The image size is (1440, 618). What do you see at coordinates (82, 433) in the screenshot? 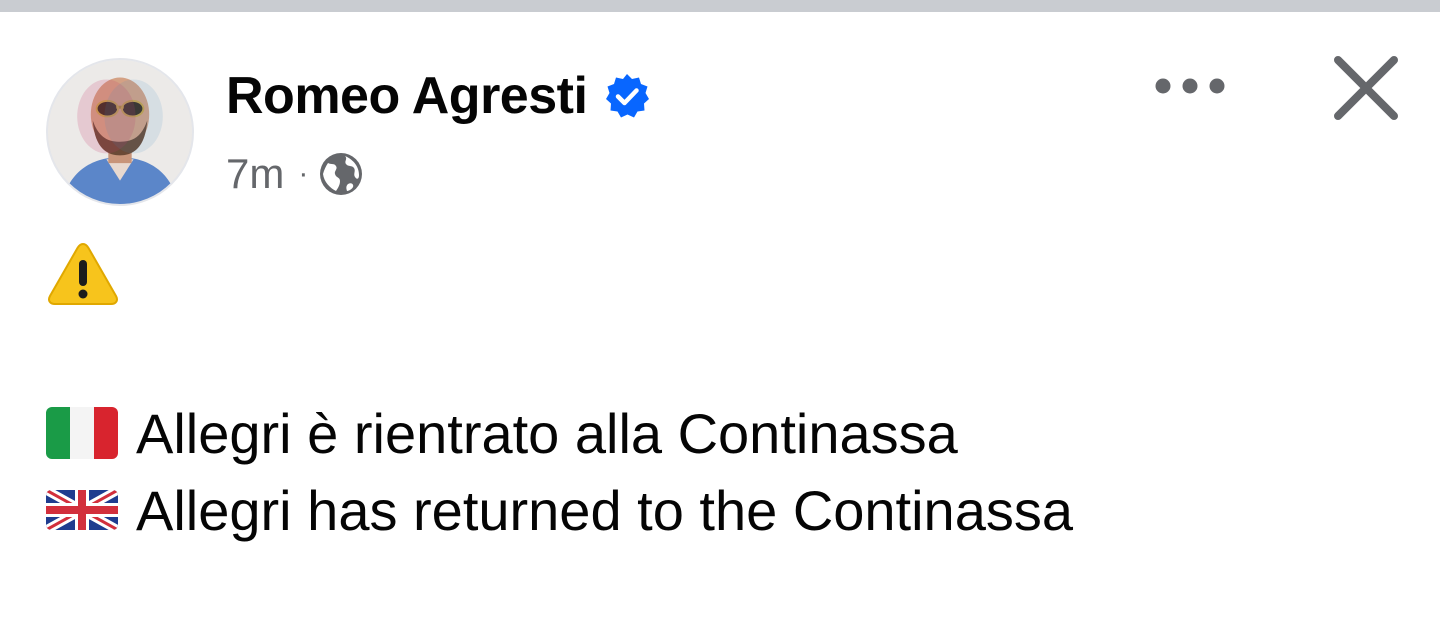
I see `italy-flag-icon` at bounding box center [82, 433].